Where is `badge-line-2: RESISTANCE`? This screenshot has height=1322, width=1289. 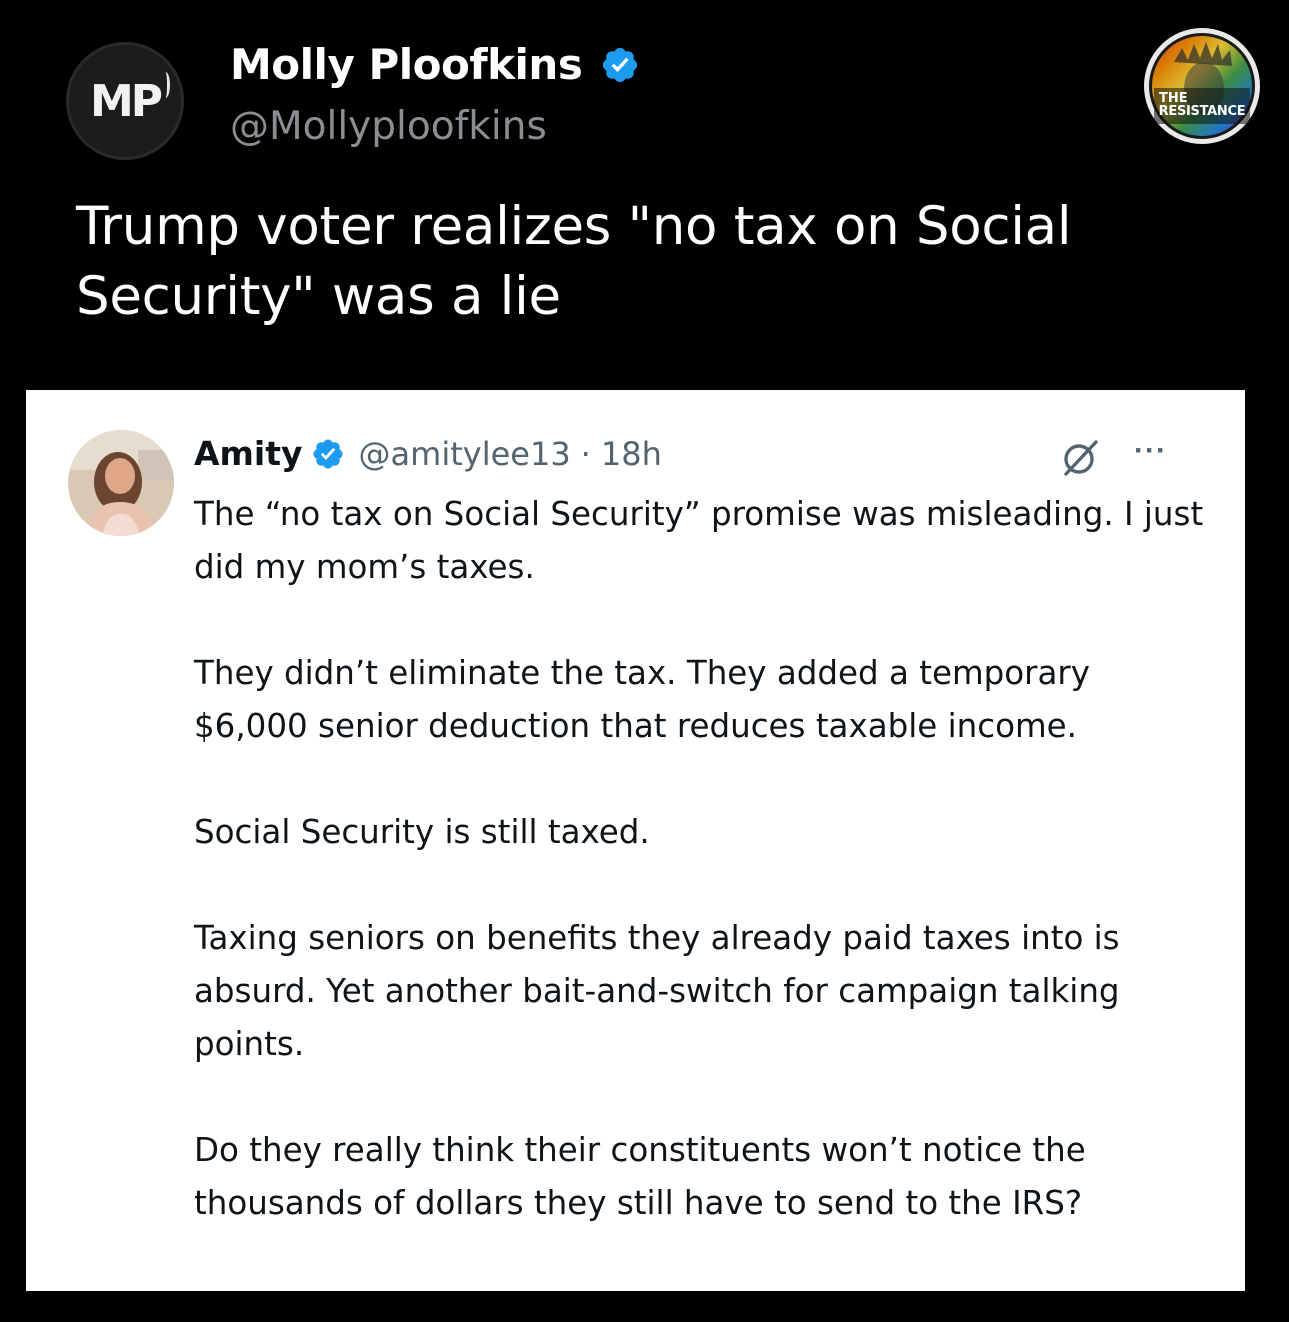 badge-line-2: RESISTANCE is located at coordinates (1202, 111).